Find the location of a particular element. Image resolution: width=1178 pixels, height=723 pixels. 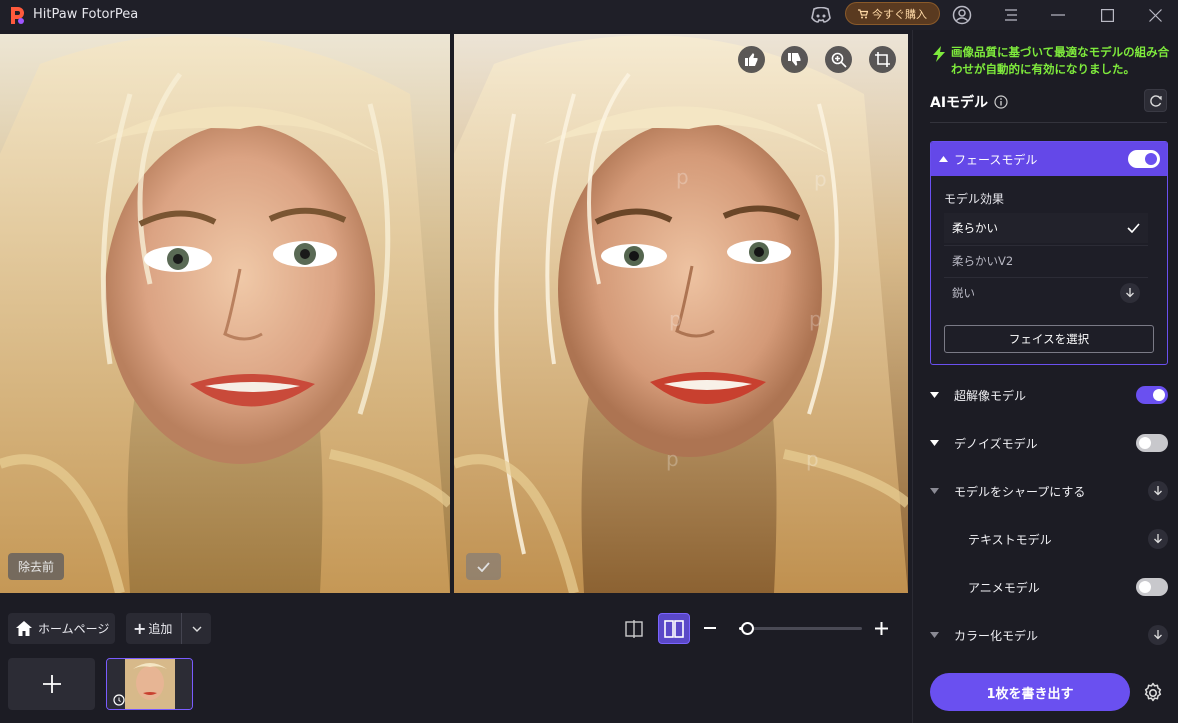

model-label: アニメモデル is located at coordinates (1004, 587).